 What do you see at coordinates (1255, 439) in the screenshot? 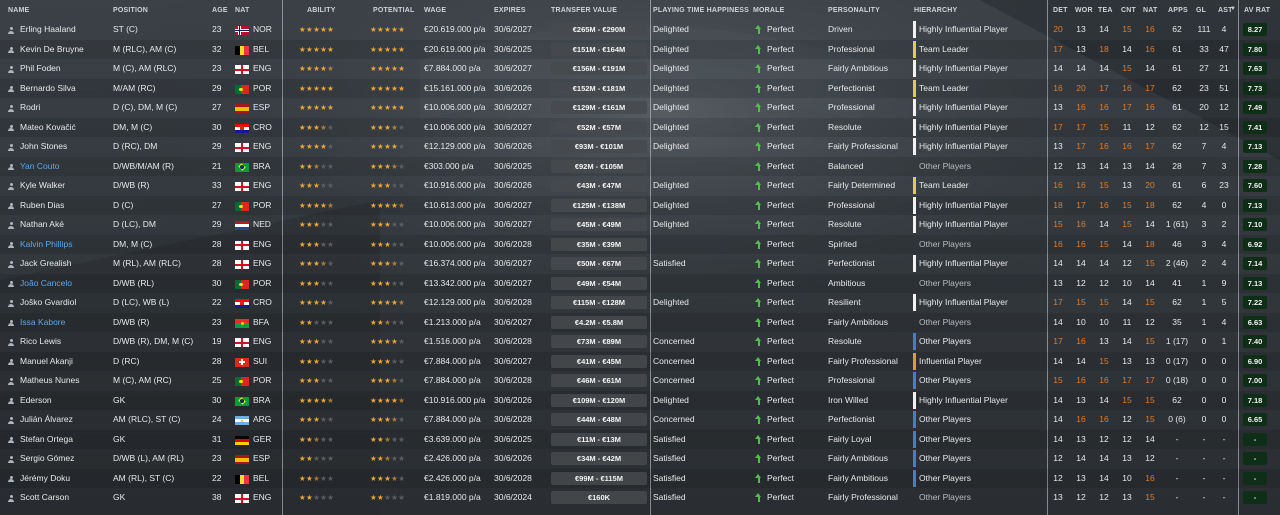
I see `average-rating-badge: -` at bounding box center [1255, 439].